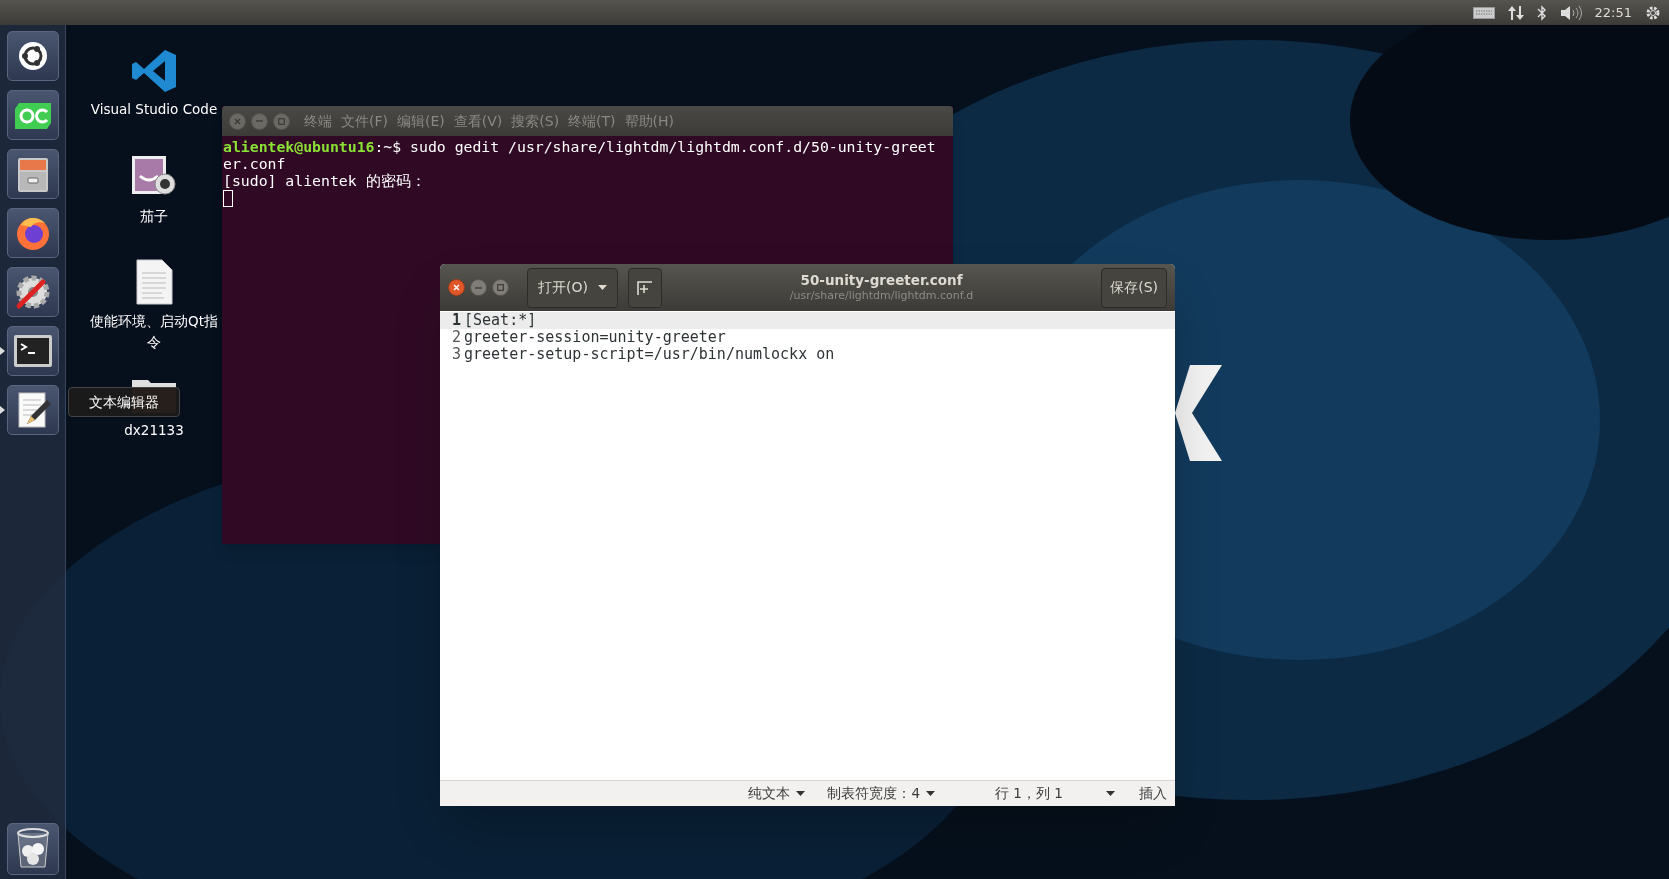 The image size is (1669, 879). I want to click on terminal-line: er.conf, so click(255, 163).